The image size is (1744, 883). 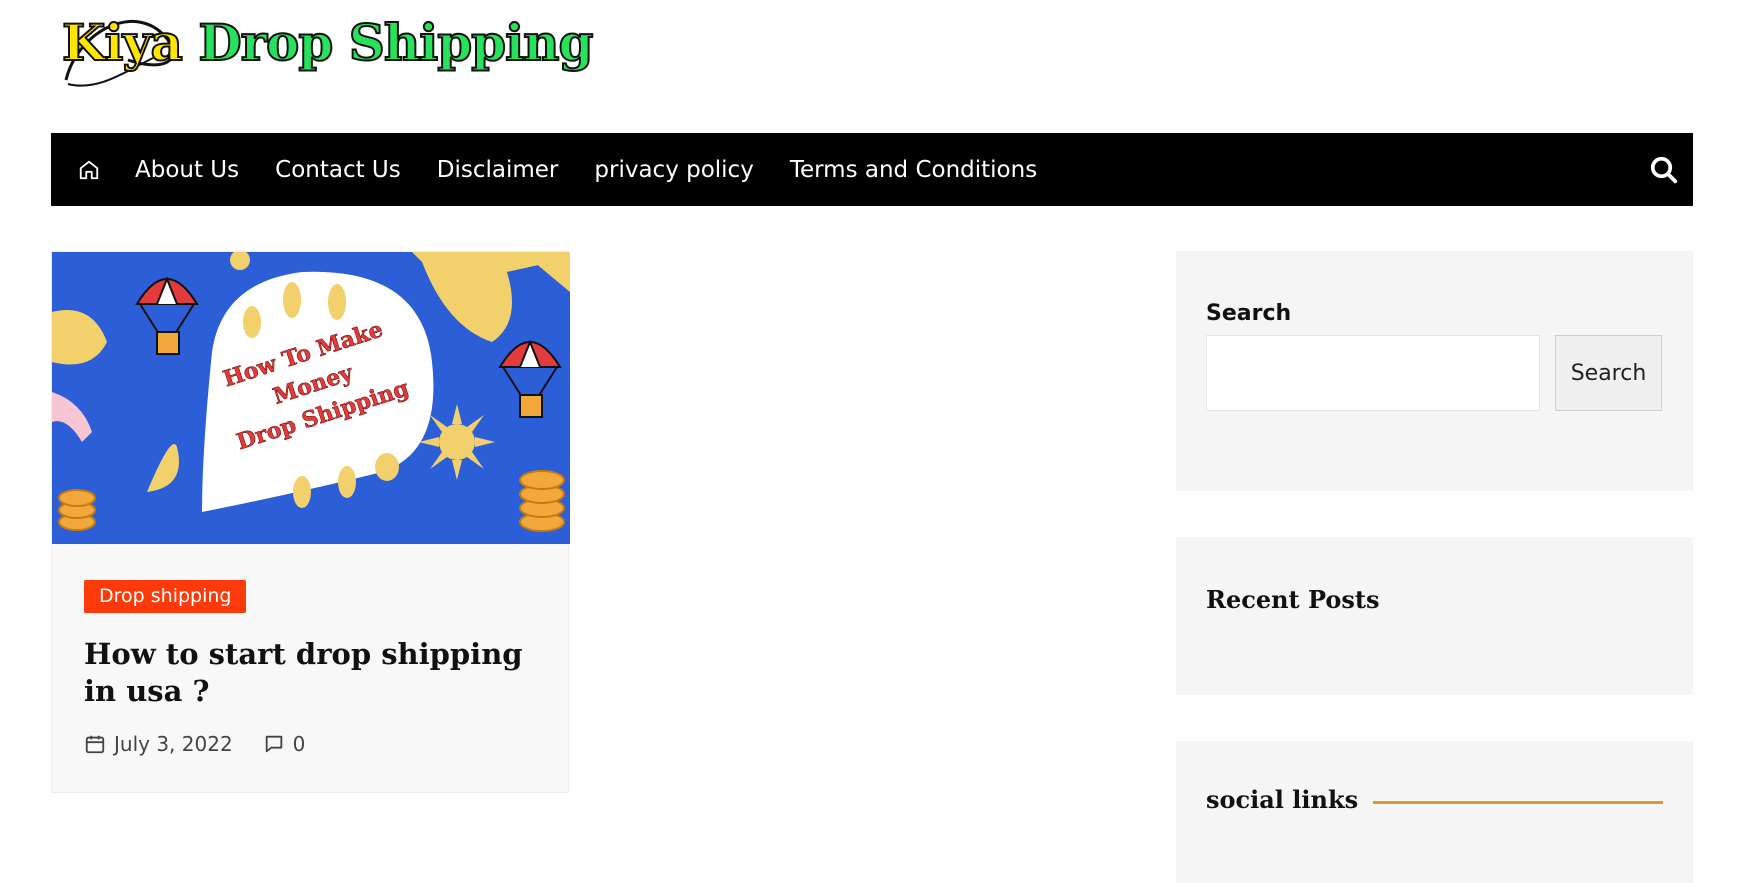 What do you see at coordinates (95, 744) in the screenshot?
I see `calendar-icon` at bounding box center [95, 744].